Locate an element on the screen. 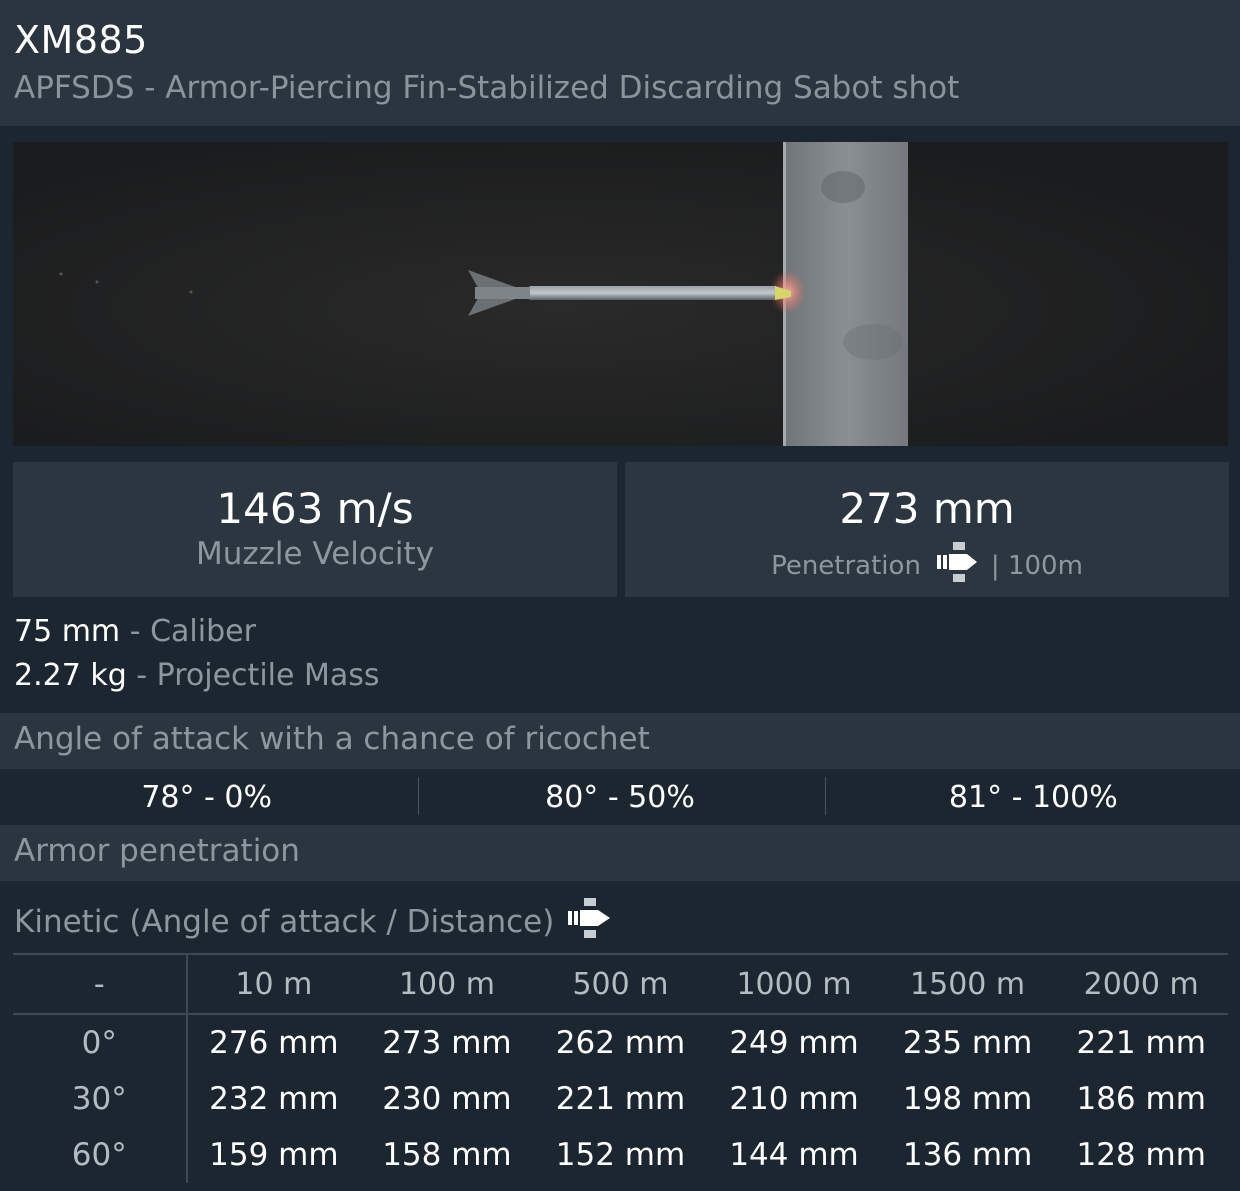  table-column-header: 1000 m is located at coordinates (794, 984).